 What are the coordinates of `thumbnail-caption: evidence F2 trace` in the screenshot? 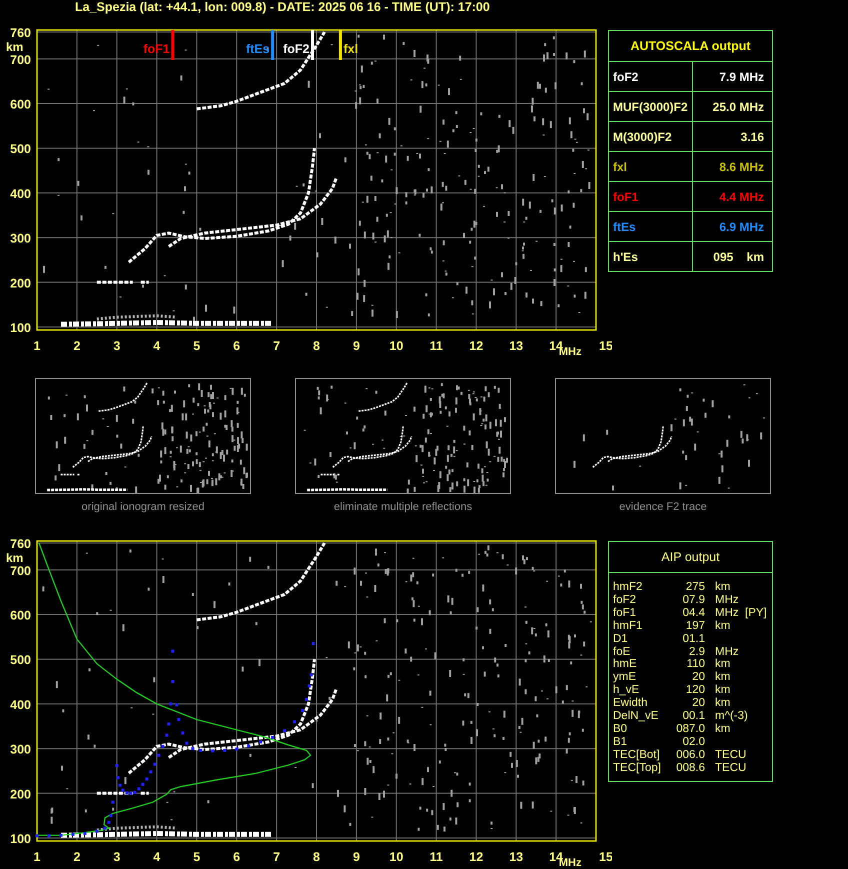 It's located at (663, 507).